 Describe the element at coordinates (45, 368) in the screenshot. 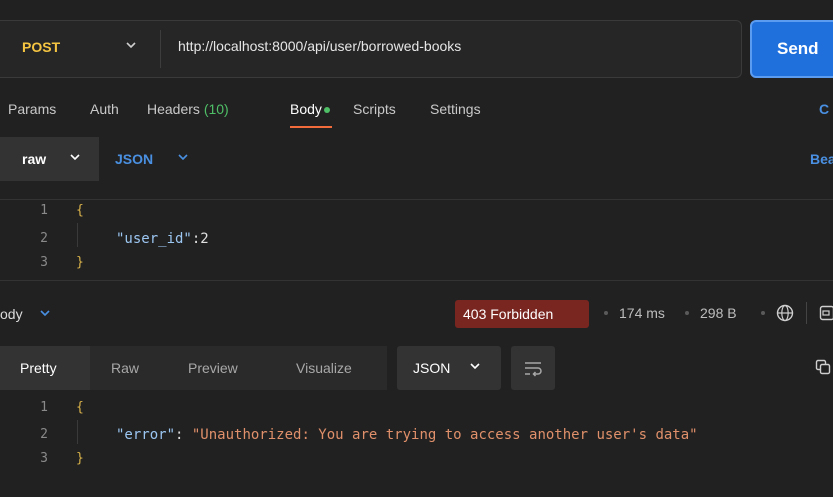

I see `view-tab-pretty: Pretty` at that location.